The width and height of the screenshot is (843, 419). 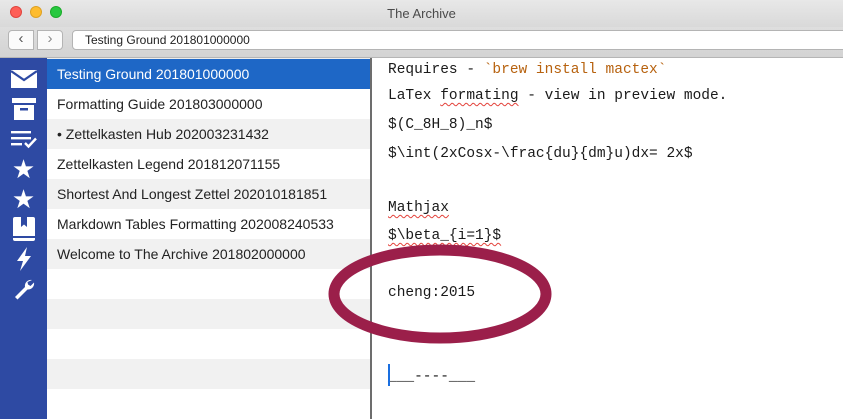 What do you see at coordinates (208, 134) in the screenshot?
I see `note-list-item: • Zettelkasten Hub 202003231432` at bounding box center [208, 134].